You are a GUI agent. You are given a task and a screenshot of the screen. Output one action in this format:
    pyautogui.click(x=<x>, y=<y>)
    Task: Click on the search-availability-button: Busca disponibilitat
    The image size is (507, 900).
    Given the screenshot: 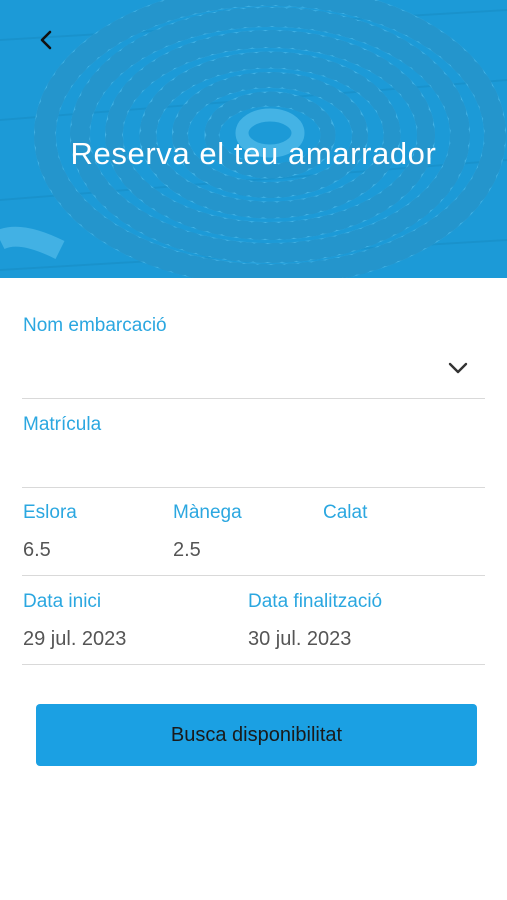 What is the action you would take?
    pyautogui.click(x=256, y=735)
    